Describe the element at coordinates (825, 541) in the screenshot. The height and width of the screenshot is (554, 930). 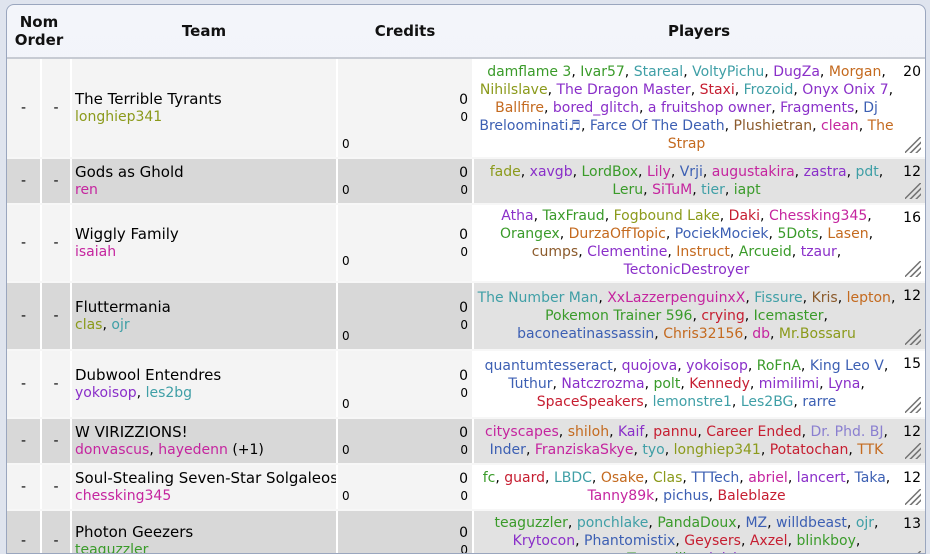
I see `player-name: blinkboy` at that location.